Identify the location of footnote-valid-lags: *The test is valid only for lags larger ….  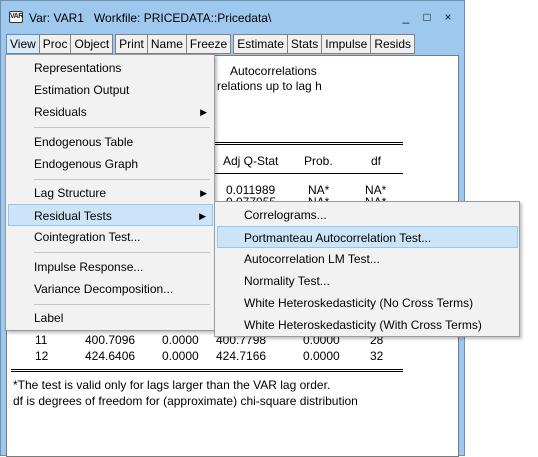
(172, 385).